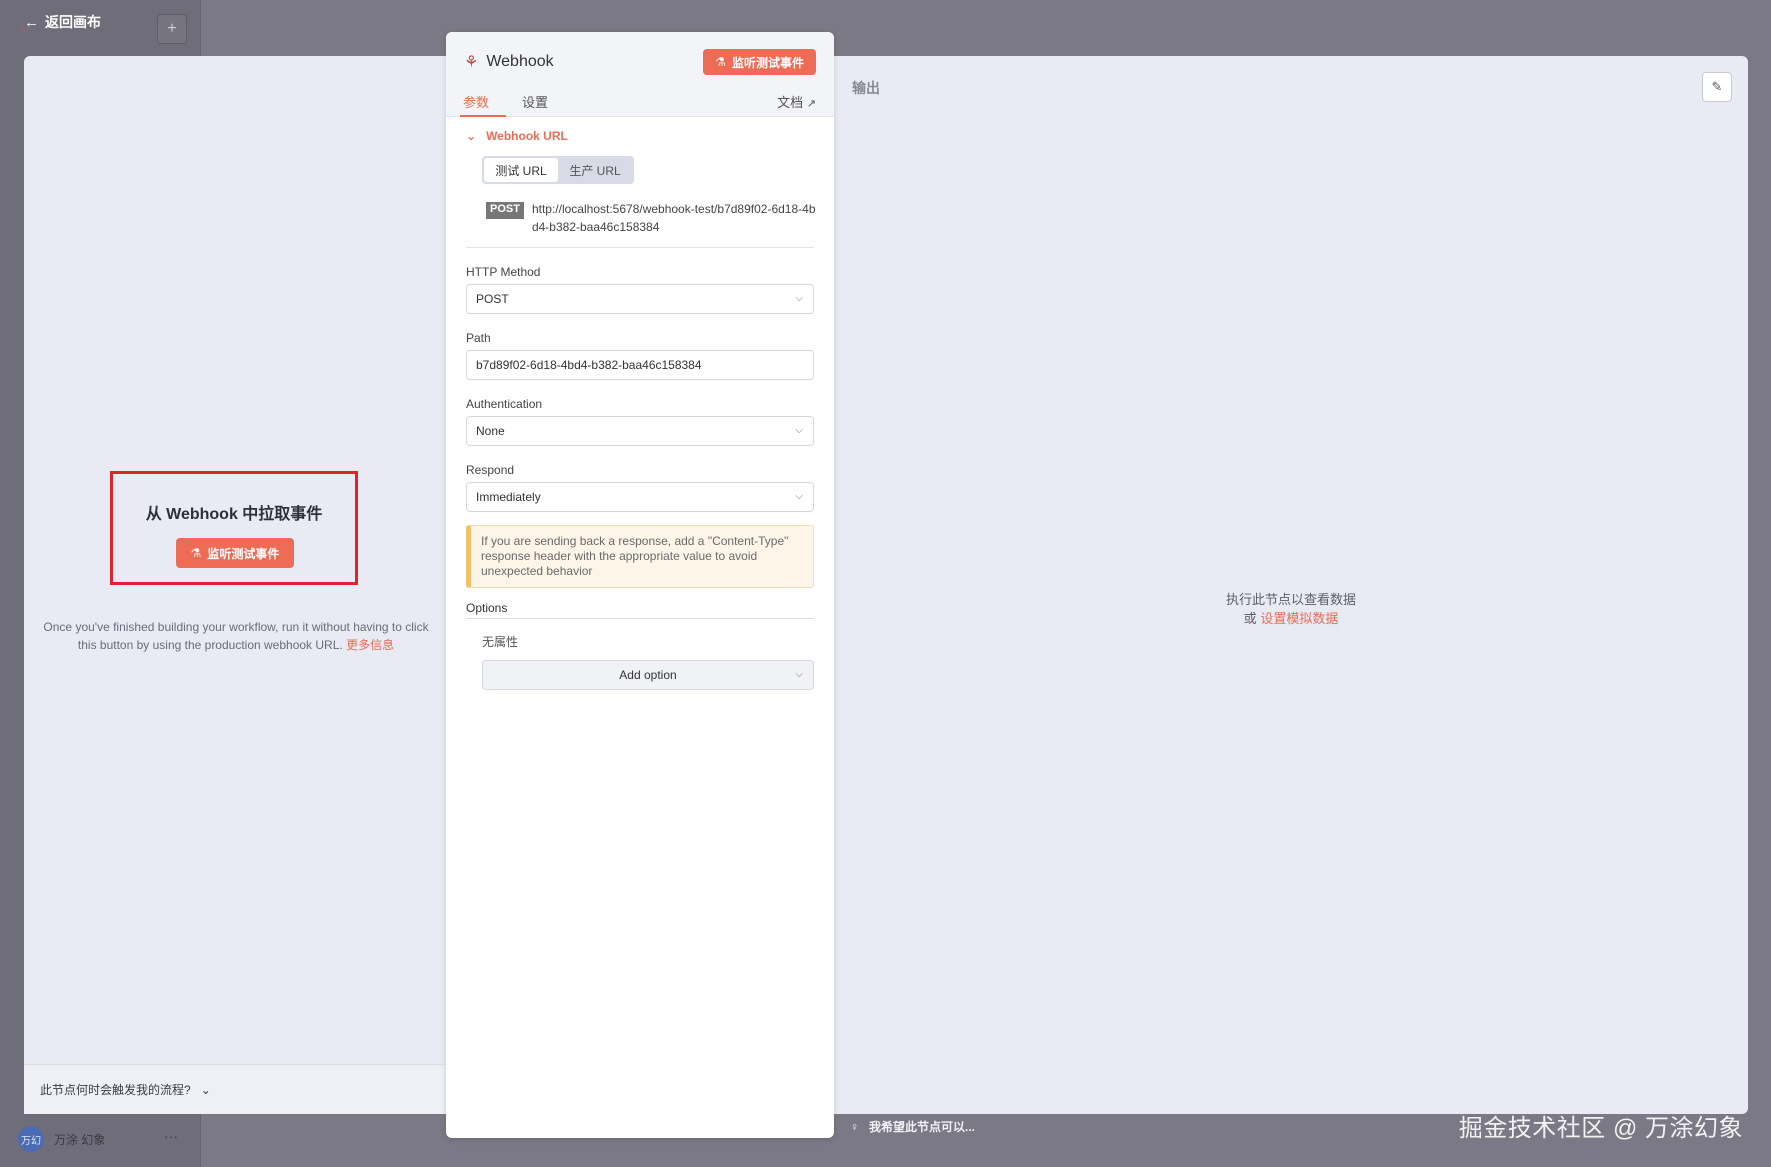 This screenshot has height=1167, width=1771. I want to click on panel-listen-button: ⚗ 监听测试事件, so click(759, 62).